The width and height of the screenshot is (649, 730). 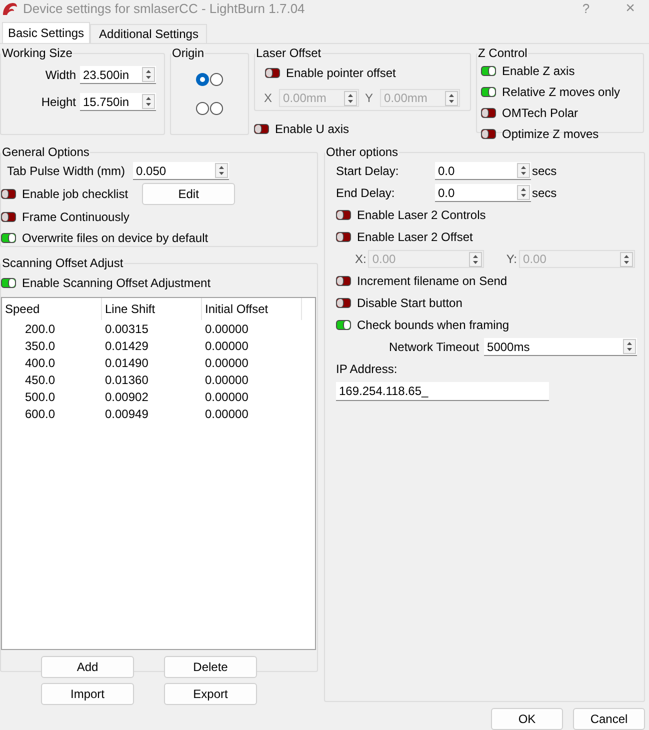 What do you see at coordinates (127, 414) in the screenshot?
I see `table-cell-text: 0.00949` at bounding box center [127, 414].